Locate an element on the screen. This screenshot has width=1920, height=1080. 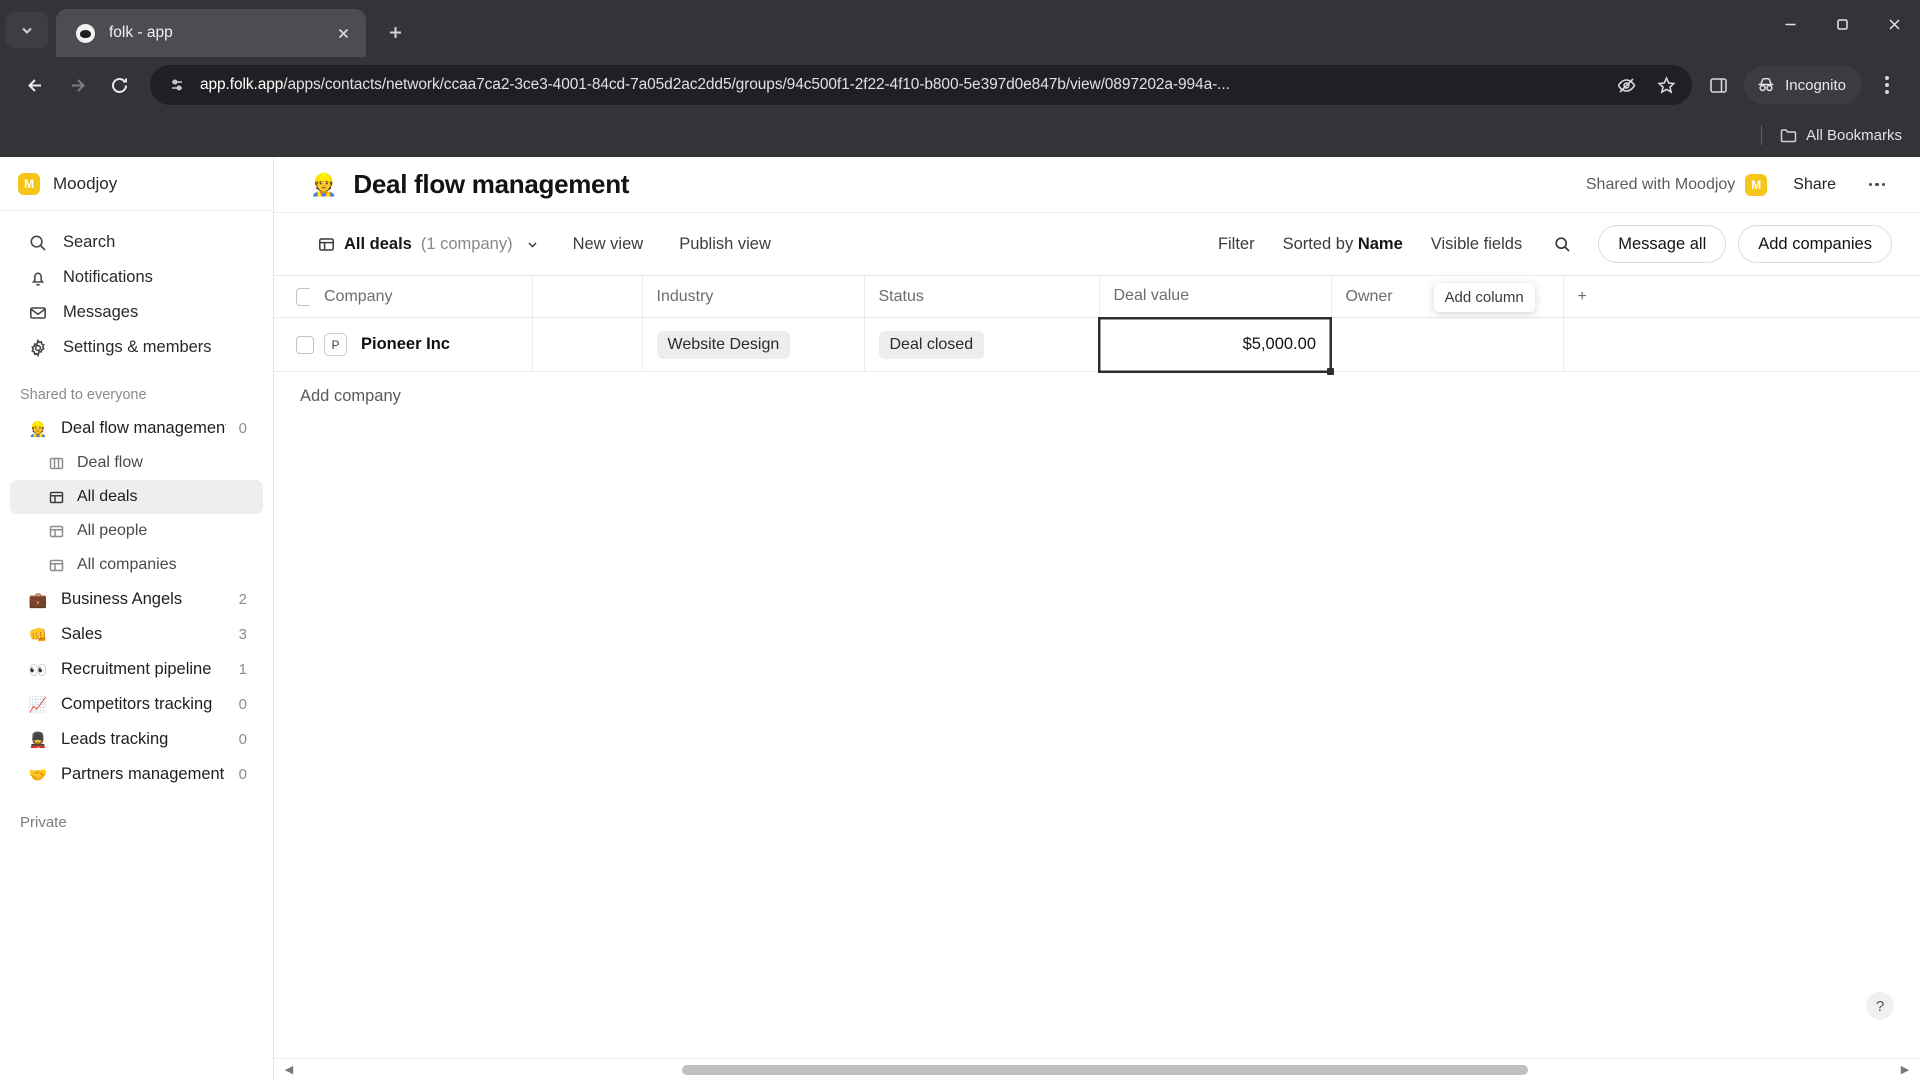
add-company-button: Add company is located at coordinates (1097, 389).